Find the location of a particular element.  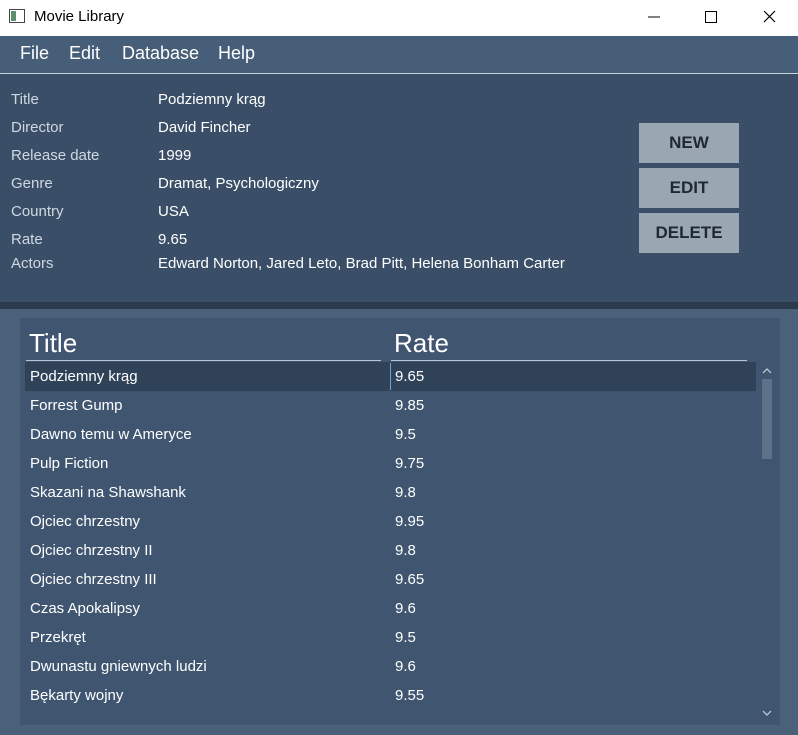

cell-title: Podziemny krąg is located at coordinates (84, 376).